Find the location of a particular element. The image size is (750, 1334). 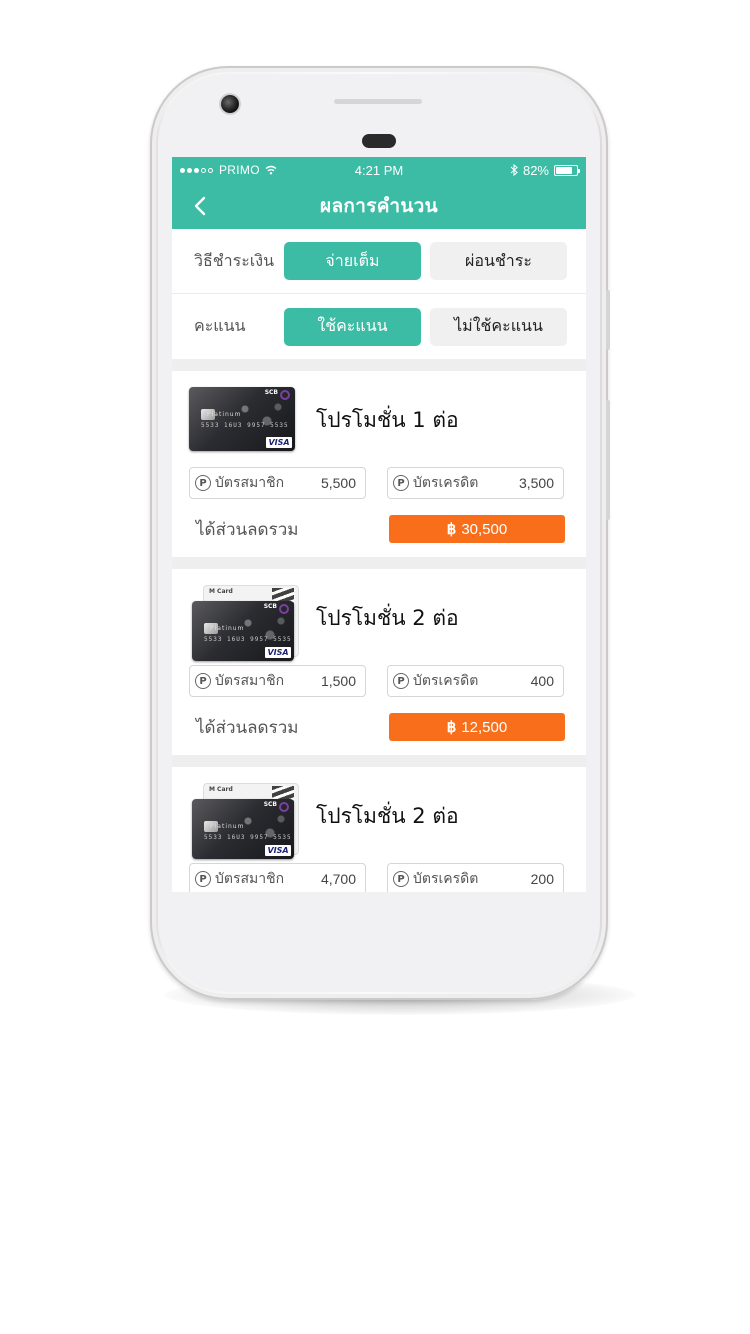

credit-points-box: P บัตรเครดิต 400 is located at coordinates (475, 681).